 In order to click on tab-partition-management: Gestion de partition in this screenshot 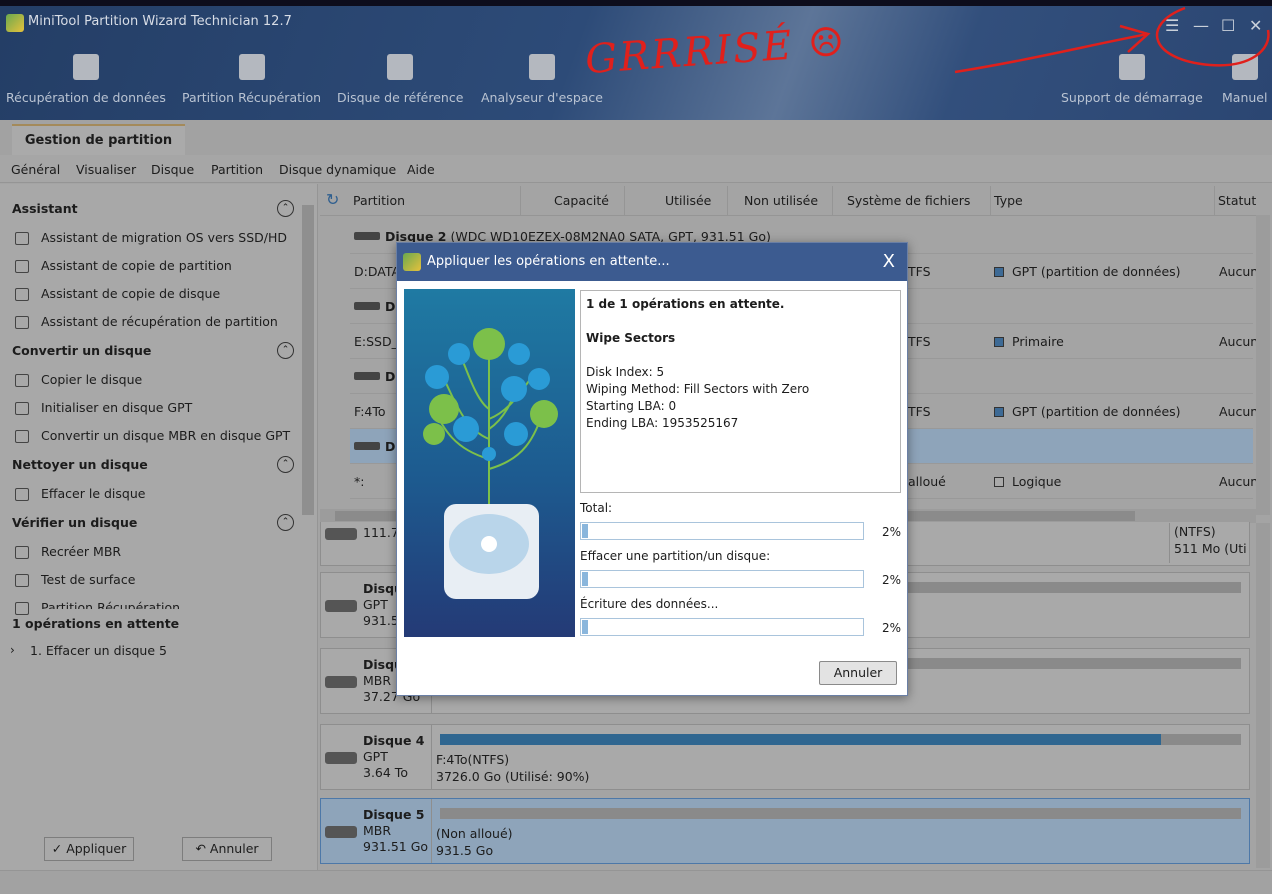, I will do `click(98, 139)`.